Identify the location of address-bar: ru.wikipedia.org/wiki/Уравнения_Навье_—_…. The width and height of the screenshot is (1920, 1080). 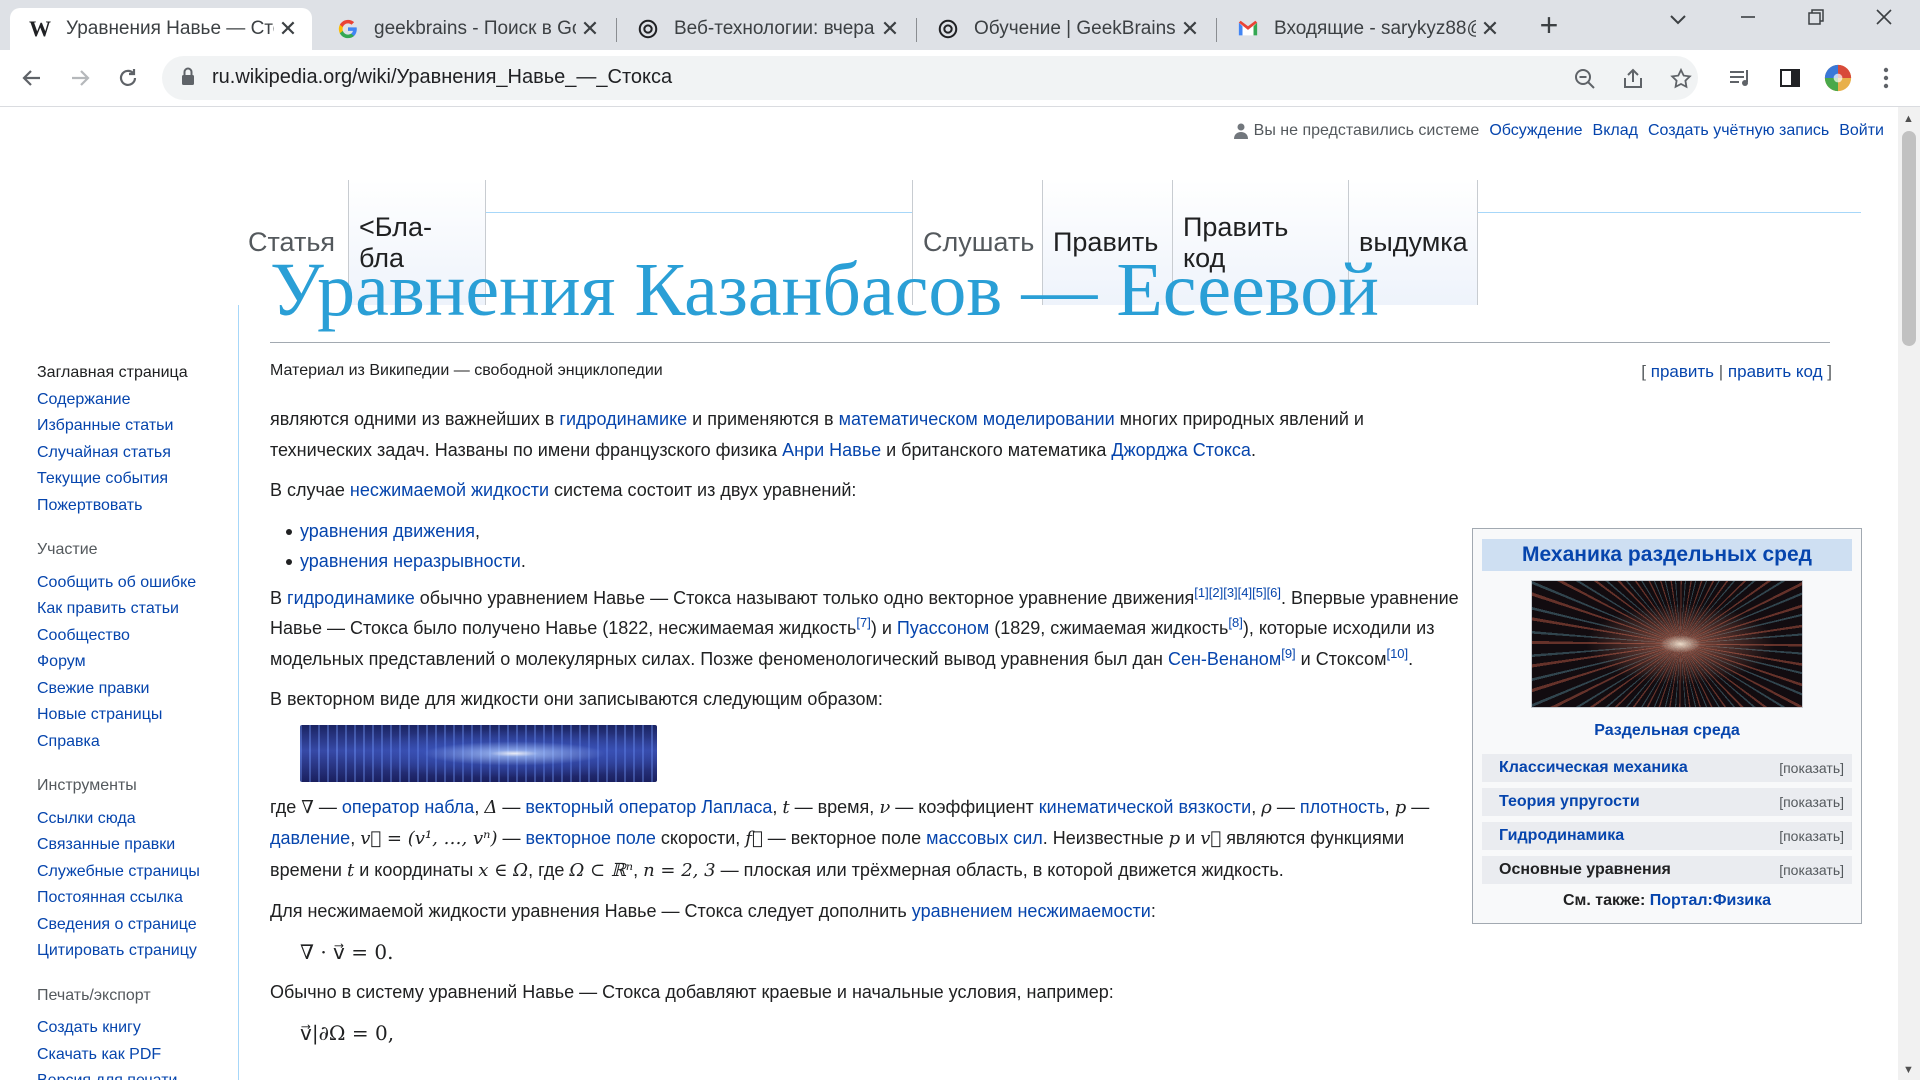
(930, 78).